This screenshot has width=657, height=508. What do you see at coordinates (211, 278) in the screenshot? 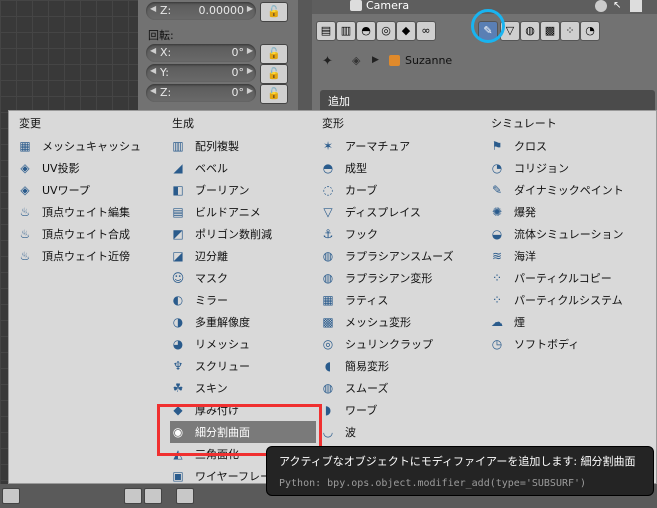
I see `menu-item-label: マスク` at bounding box center [211, 278].